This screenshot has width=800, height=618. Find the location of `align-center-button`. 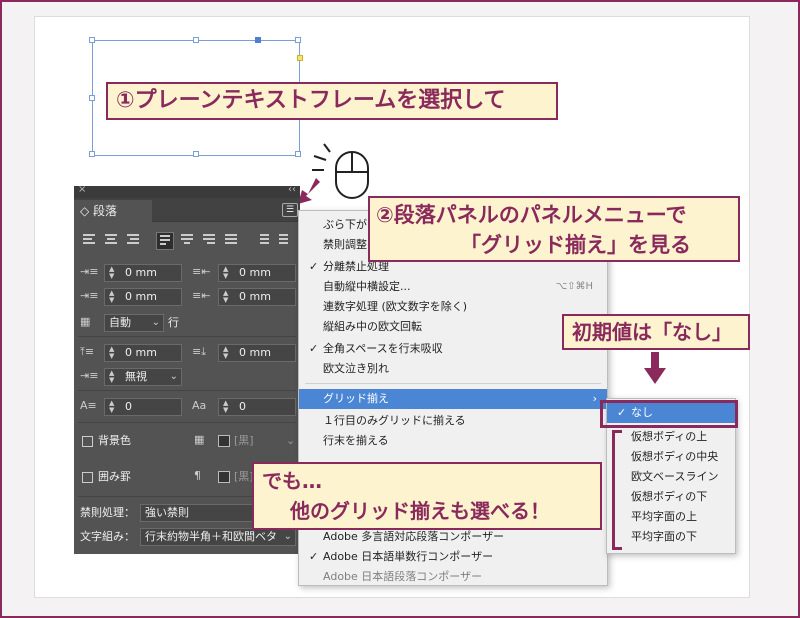

align-center-button is located at coordinates (111, 241).